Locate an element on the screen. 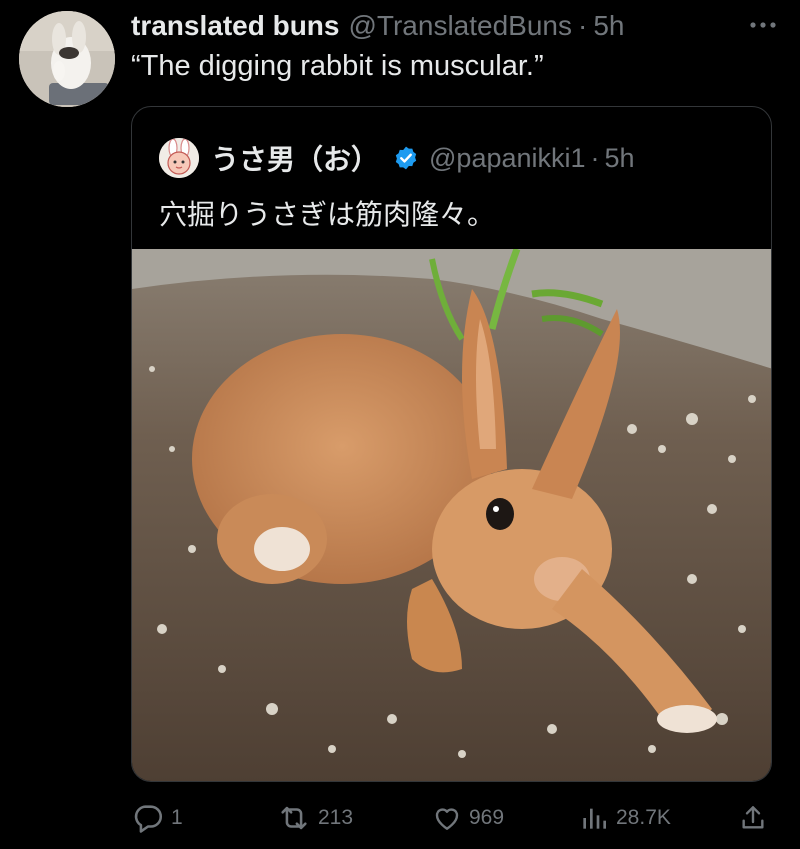 The width and height of the screenshot is (800, 849). like-button: 969 is located at coordinates (467, 818).